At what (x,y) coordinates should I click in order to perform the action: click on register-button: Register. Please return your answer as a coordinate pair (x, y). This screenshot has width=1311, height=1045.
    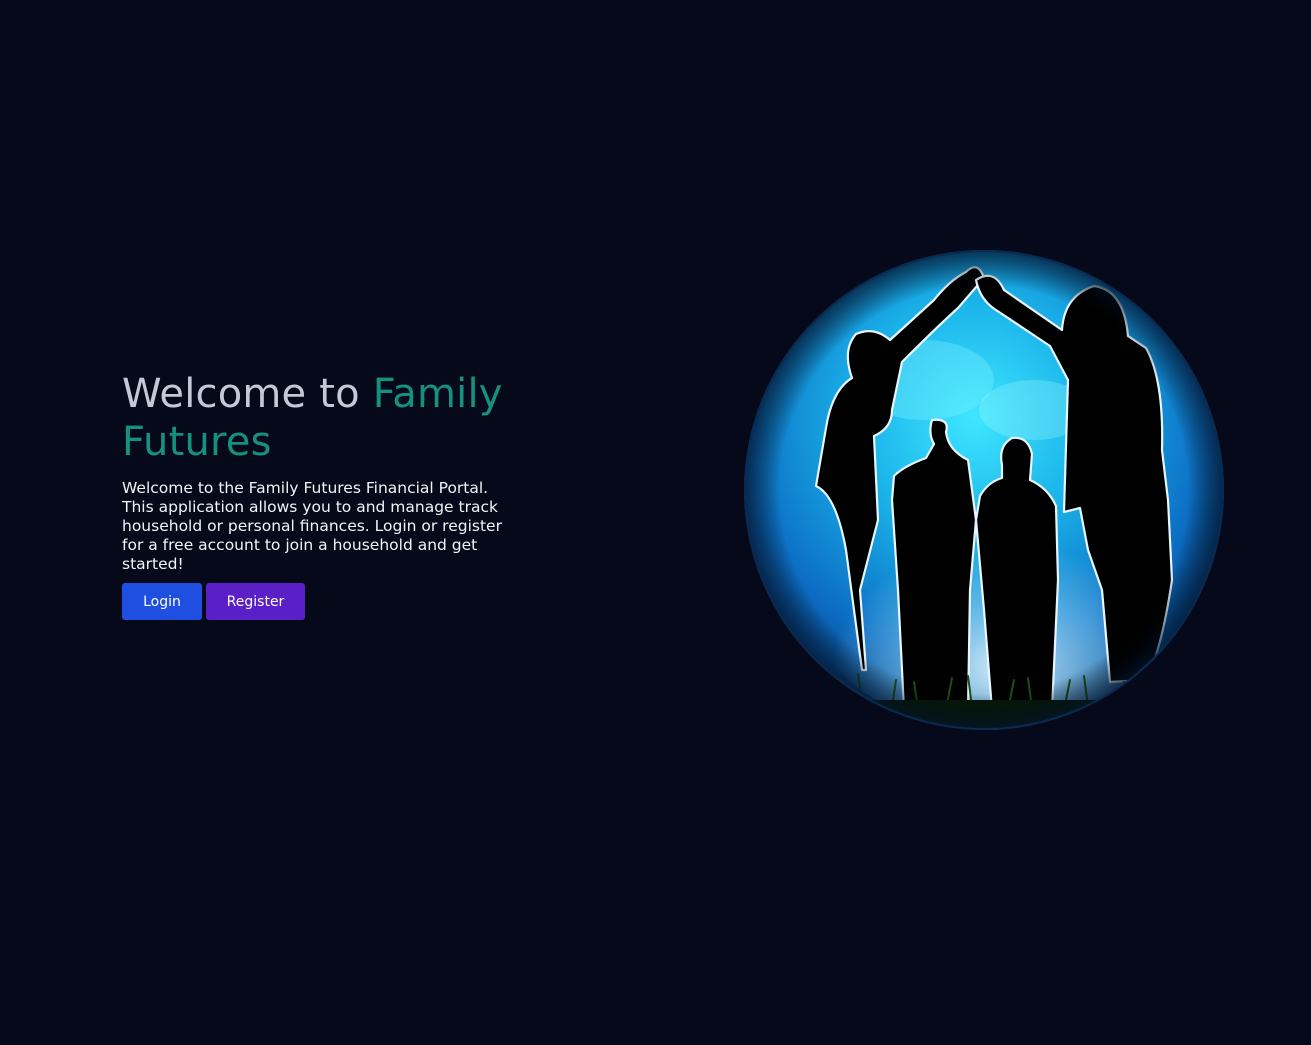
    Looking at the image, I should click on (255, 601).